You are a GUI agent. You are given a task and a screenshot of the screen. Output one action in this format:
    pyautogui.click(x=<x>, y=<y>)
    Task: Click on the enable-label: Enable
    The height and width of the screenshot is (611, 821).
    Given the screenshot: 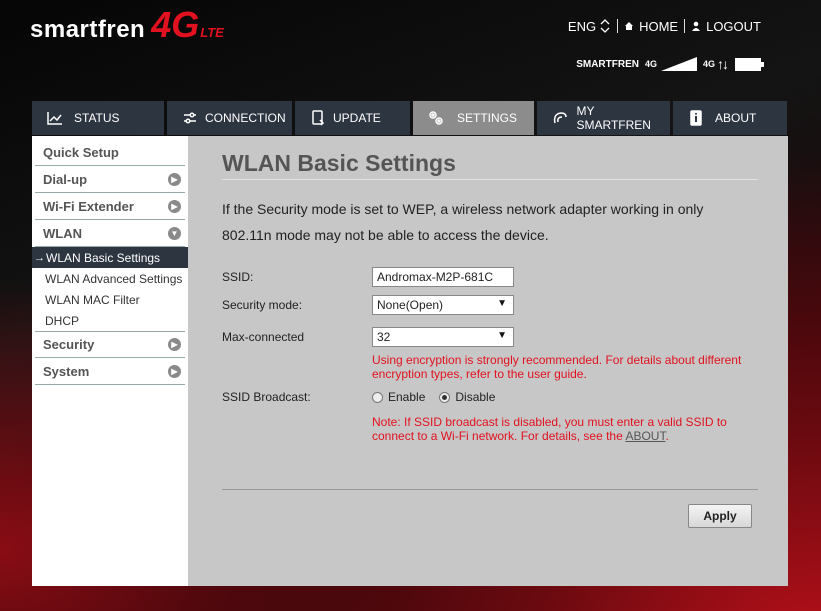 What is the action you would take?
    pyautogui.click(x=407, y=397)
    